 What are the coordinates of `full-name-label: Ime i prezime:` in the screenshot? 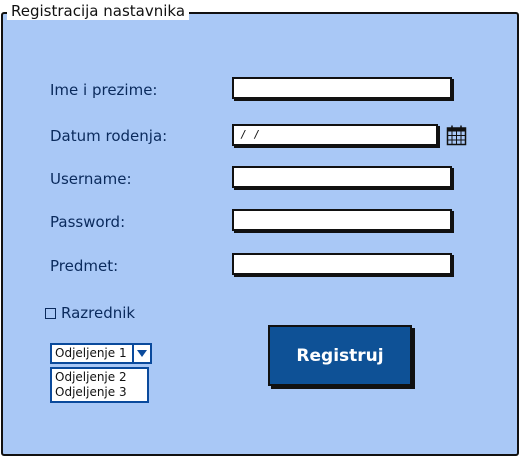 It's located at (104, 90).